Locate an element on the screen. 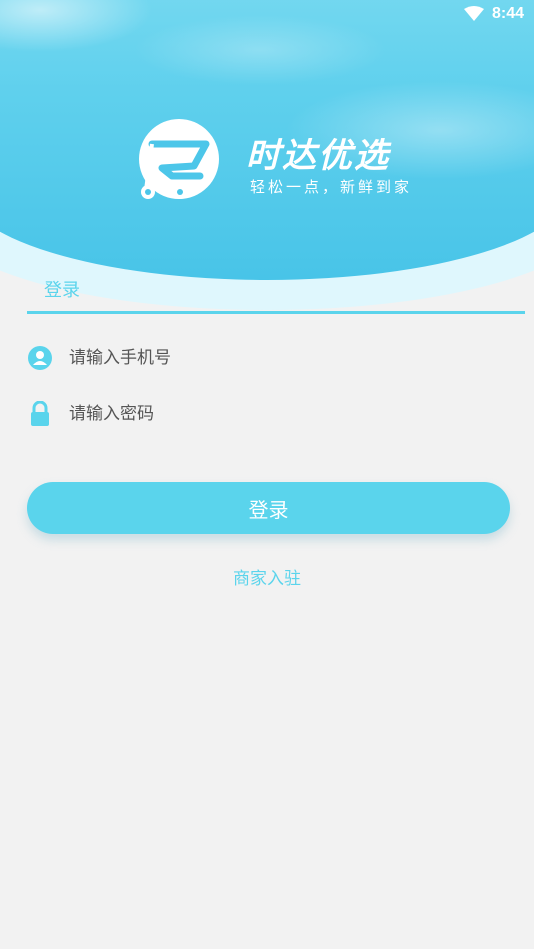  login-button: 登录 is located at coordinates (268, 508).